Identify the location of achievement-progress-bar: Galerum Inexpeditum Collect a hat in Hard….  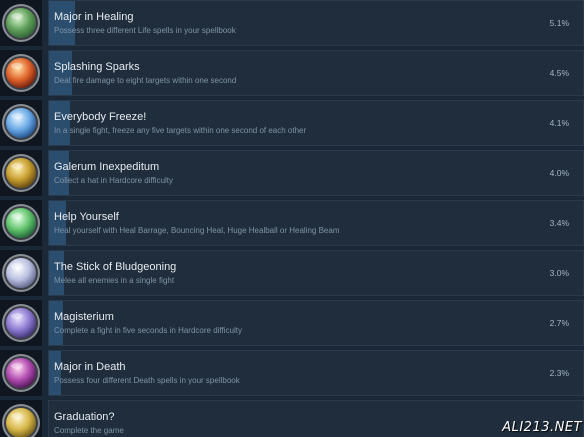
(316, 173).